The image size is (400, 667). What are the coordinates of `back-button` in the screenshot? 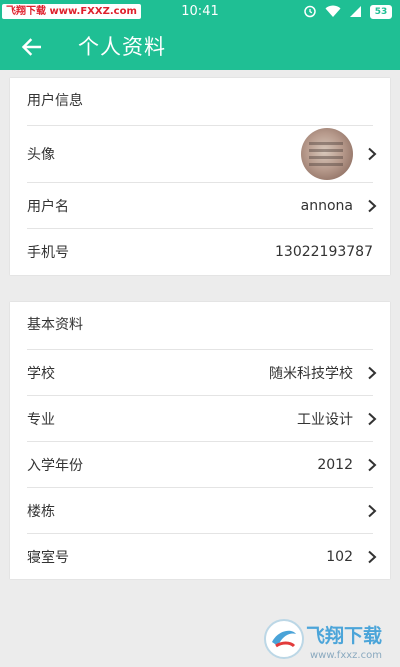 It's located at (31, 47).